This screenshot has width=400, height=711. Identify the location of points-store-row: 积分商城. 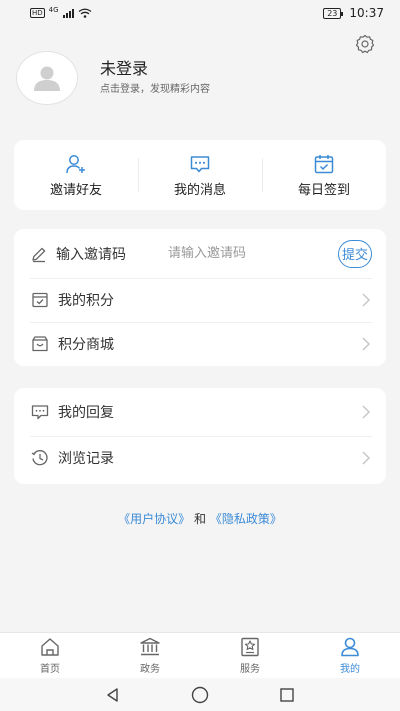
(200, 344).